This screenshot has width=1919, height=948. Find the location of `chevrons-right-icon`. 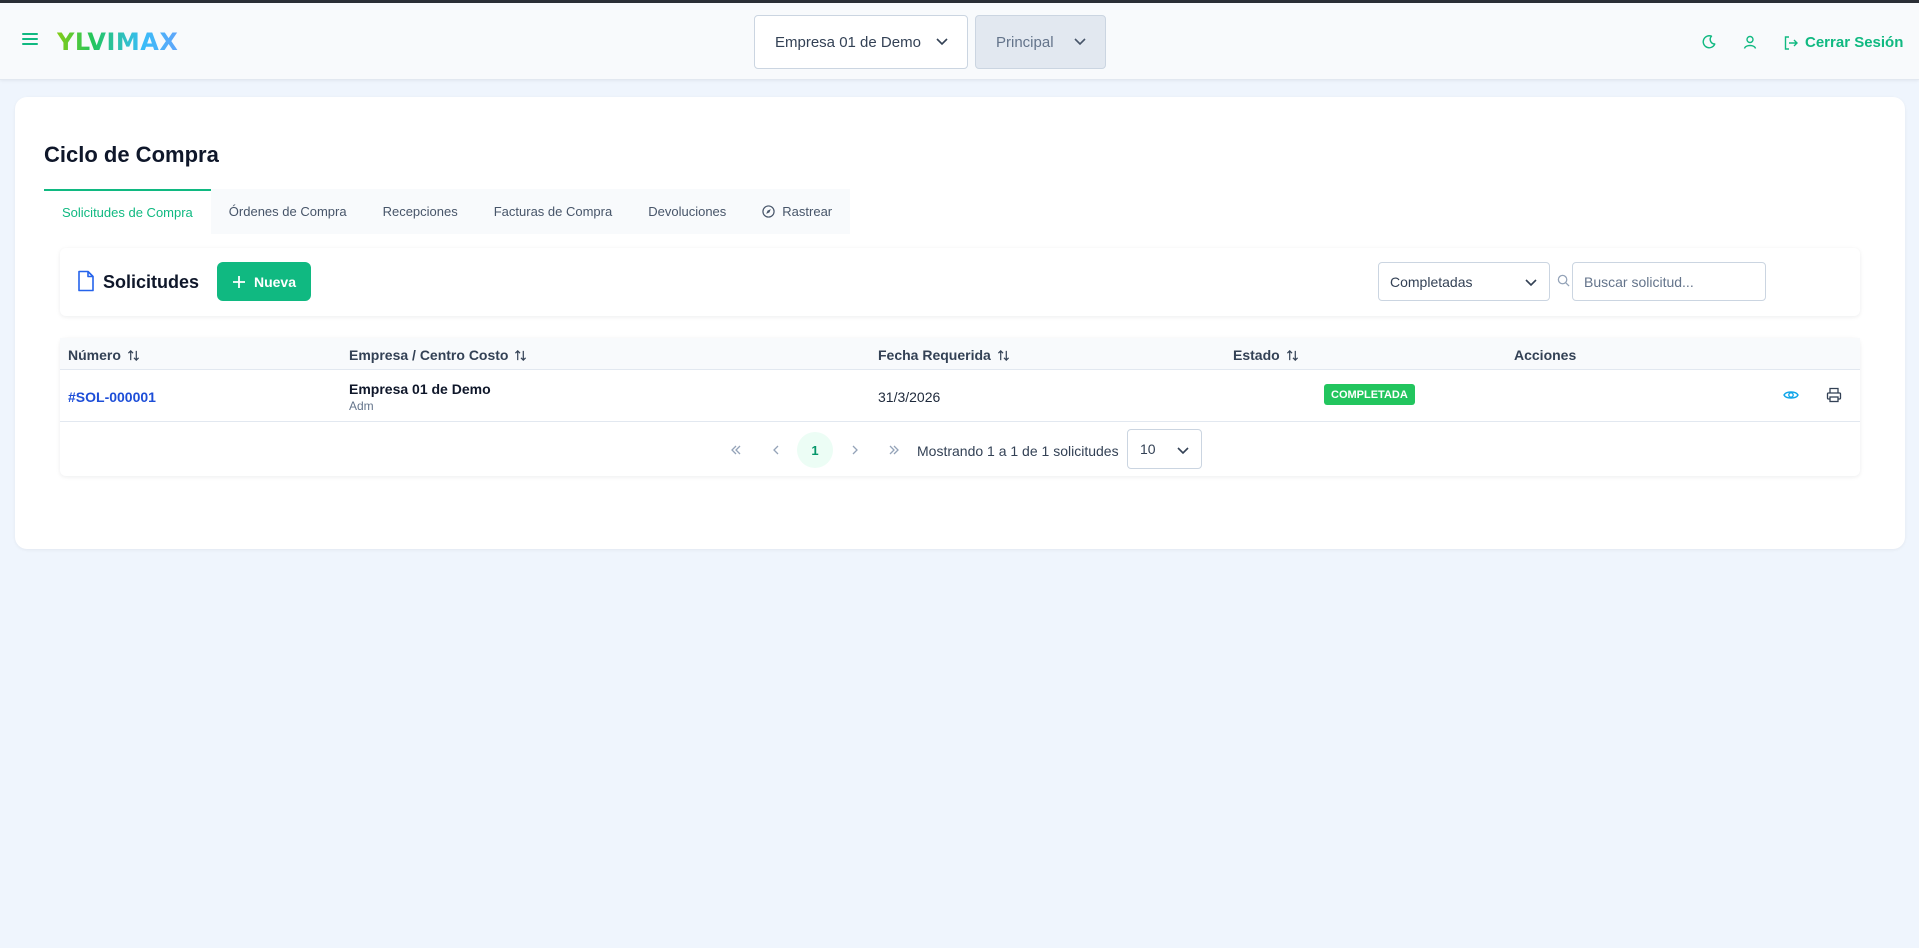

chevrons-right-icon is located at coordinates (894, 450).